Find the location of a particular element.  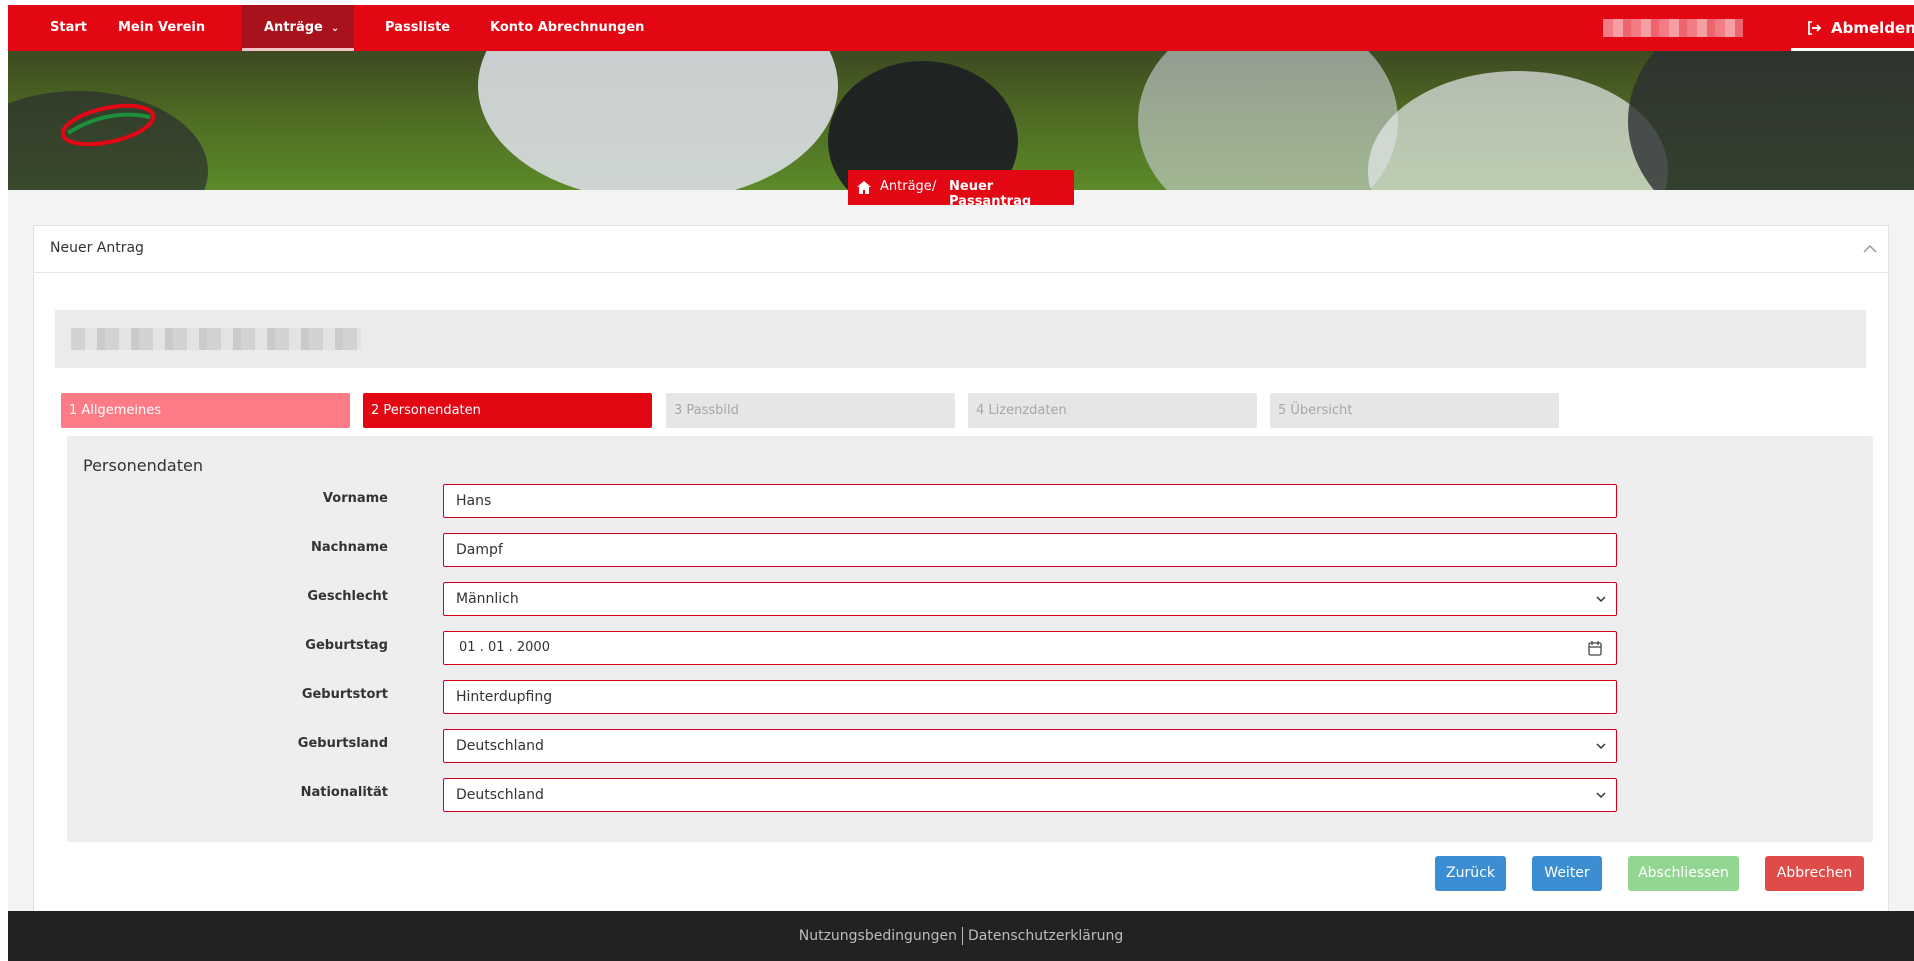

step-uebersicht: 5 Übersicht is located at coordinates (1414, 410).